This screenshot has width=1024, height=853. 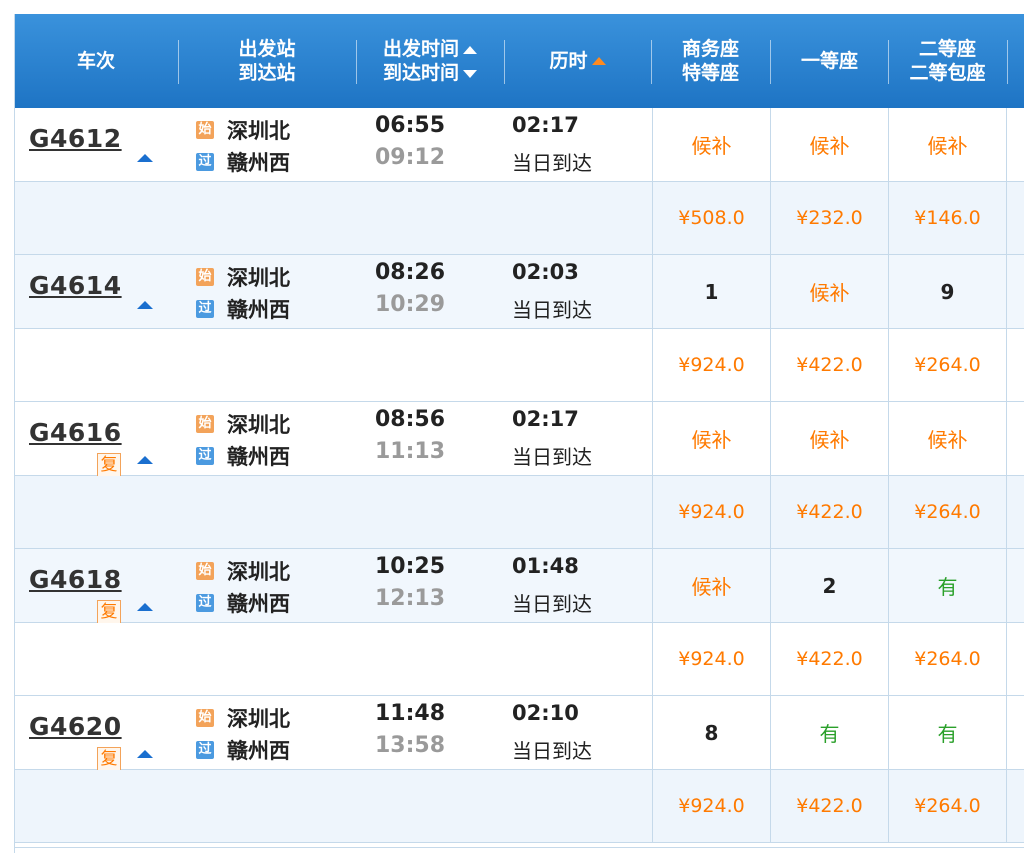 What do you see at coordinates (410, 713) in the screenshot?
I see `departure-time: 11:48` at bounding box center [410, 713].